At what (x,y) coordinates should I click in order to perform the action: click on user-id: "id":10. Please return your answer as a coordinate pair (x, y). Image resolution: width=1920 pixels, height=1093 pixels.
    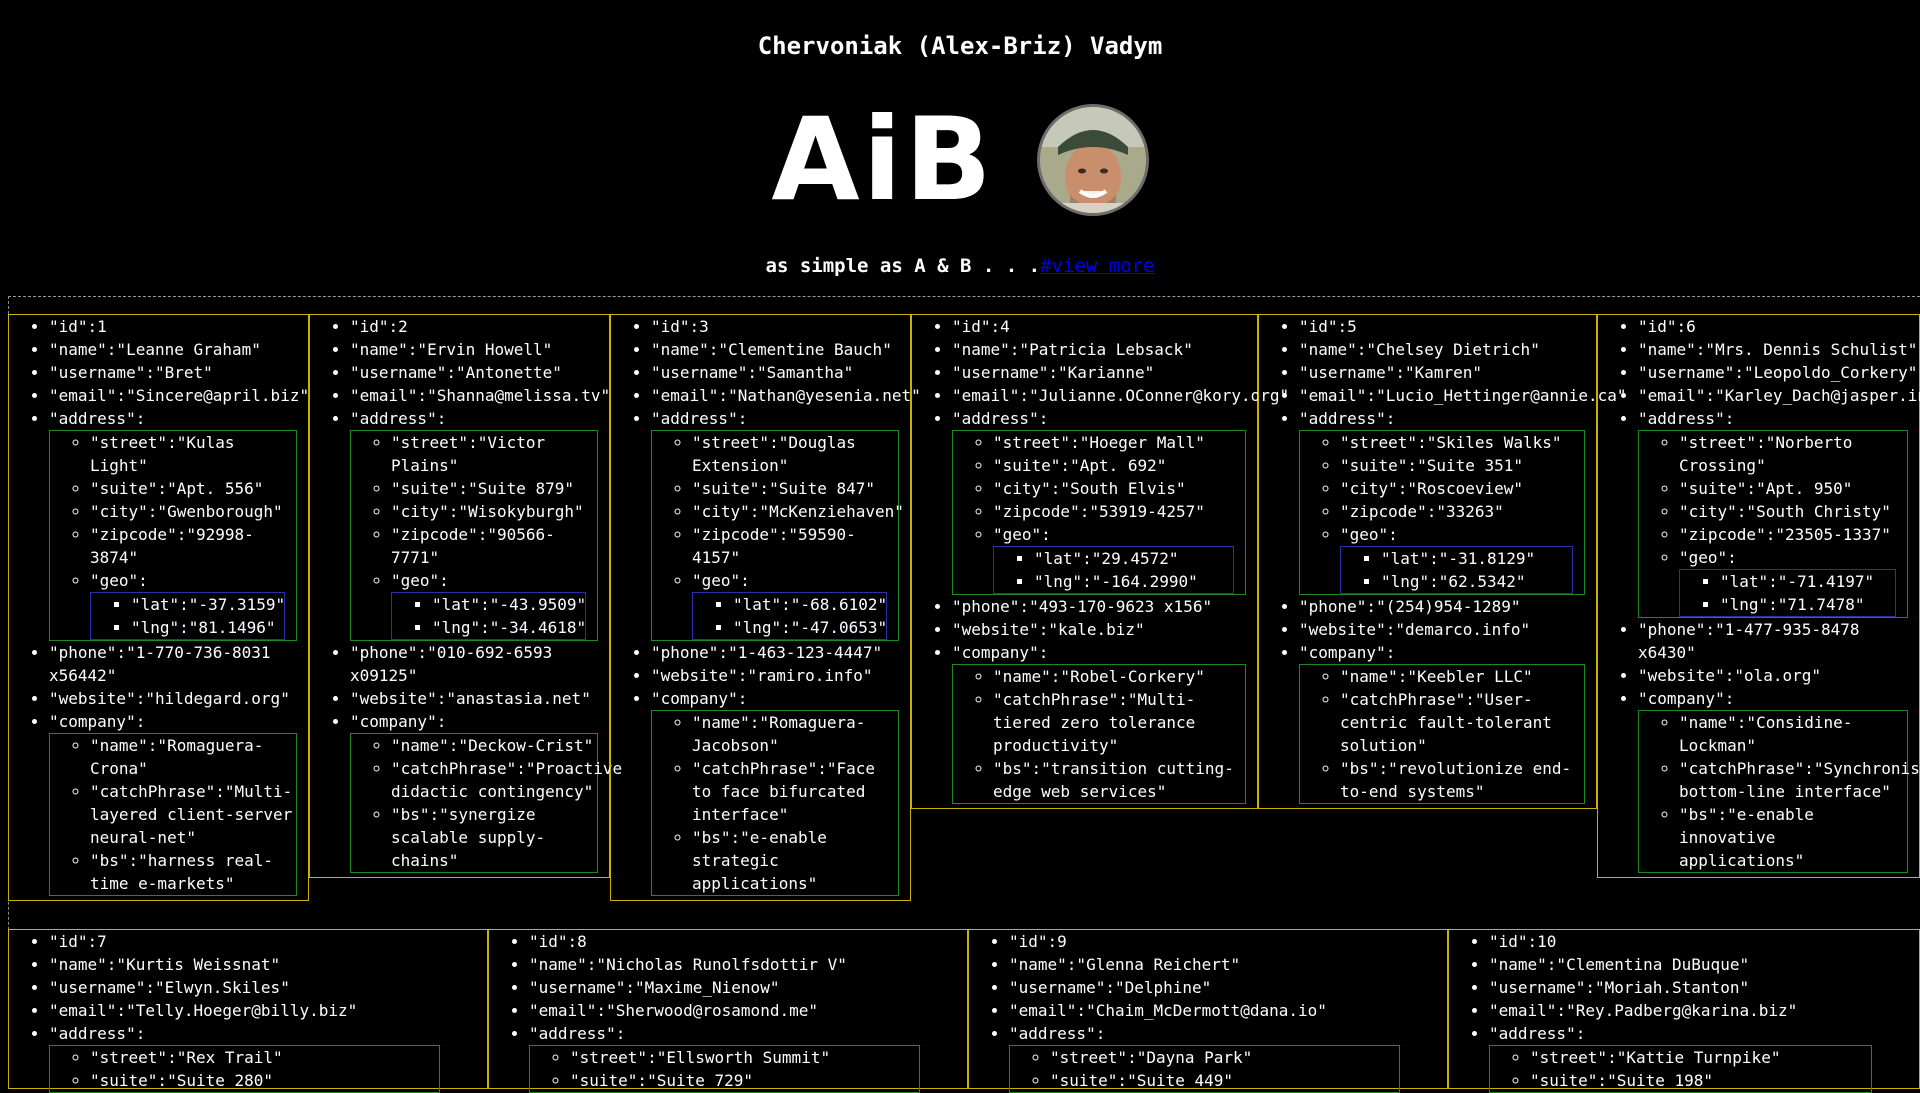
    Looking at the image, I should click on (1704, 941).